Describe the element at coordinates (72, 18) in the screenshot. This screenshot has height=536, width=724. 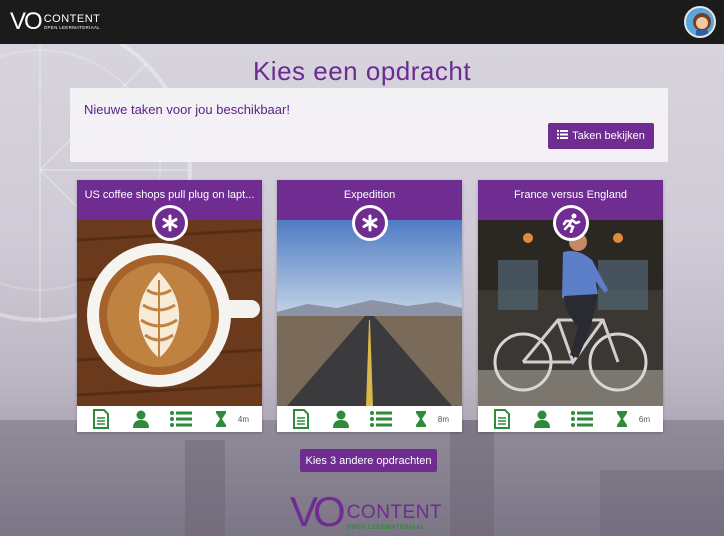
I see `header-logo-content: CONTENT` at that location.